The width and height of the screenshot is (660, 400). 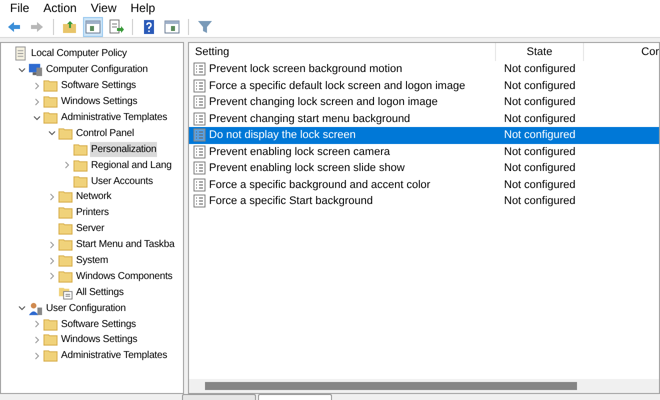 What do you see at coordinates (283, 135) in the screenshot?
I see `setting-name: Do not display the lock screen` at bounding box center [283, 135].